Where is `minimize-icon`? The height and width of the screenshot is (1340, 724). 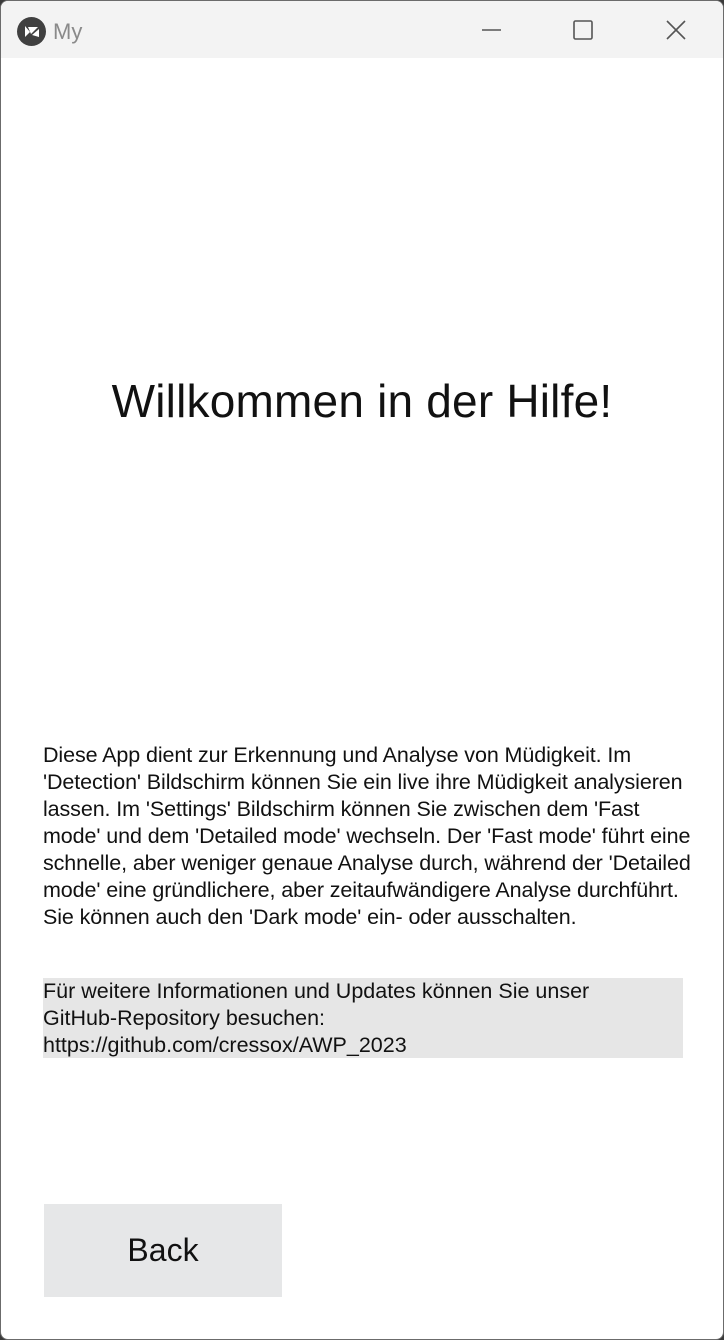 minimize-icon is located at coordinates (491, 30).